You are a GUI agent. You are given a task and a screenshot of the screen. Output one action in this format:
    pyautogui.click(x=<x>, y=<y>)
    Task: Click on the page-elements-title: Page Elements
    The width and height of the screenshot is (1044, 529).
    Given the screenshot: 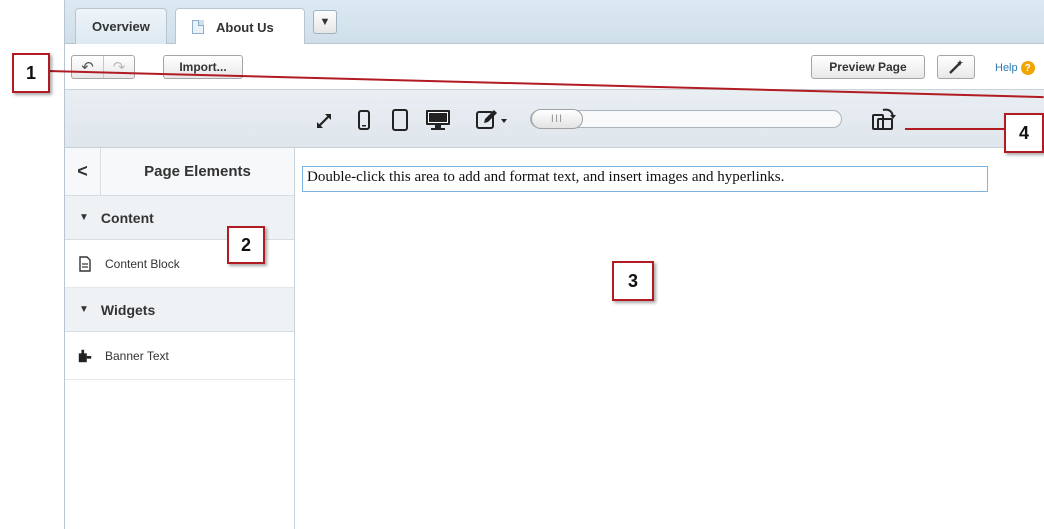 What is the action you would take?
    pyautogui.click(x=197, y=171)
    